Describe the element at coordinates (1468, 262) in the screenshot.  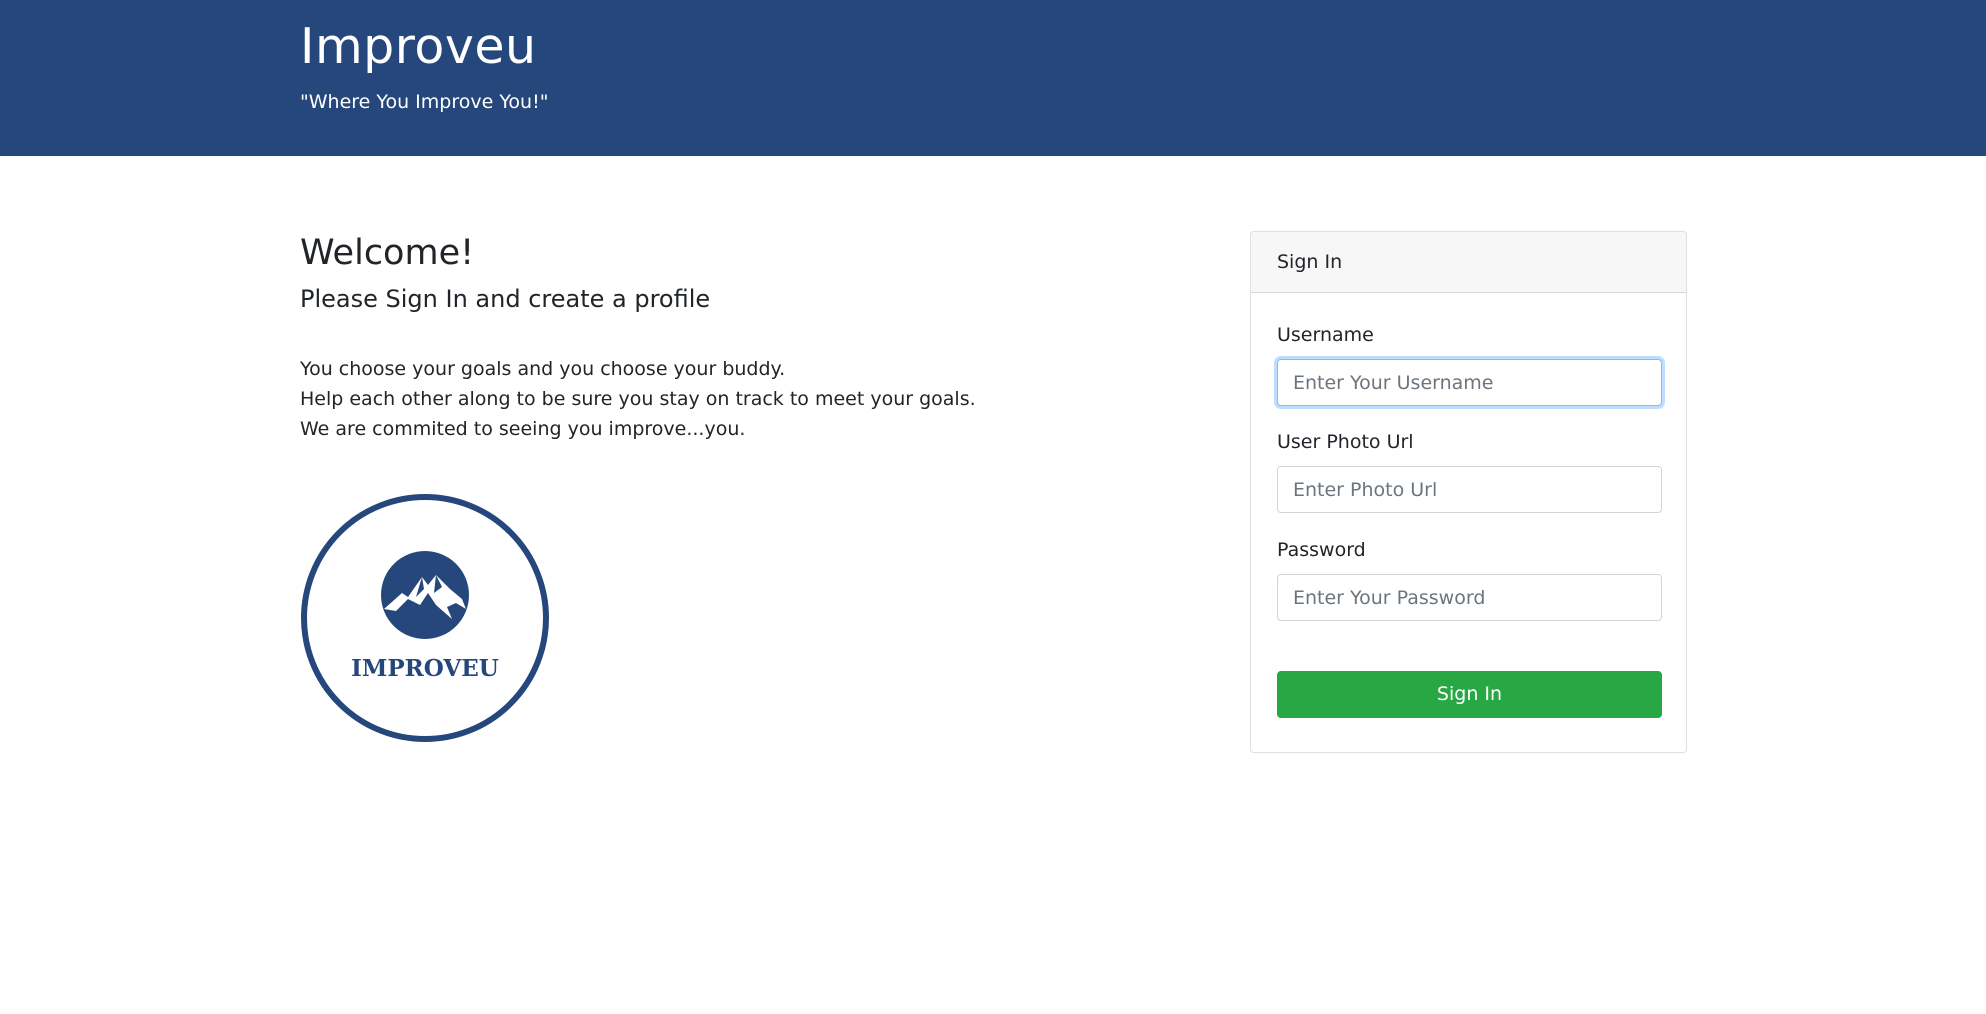
I see `signin-card-header: Sign In` at that location.